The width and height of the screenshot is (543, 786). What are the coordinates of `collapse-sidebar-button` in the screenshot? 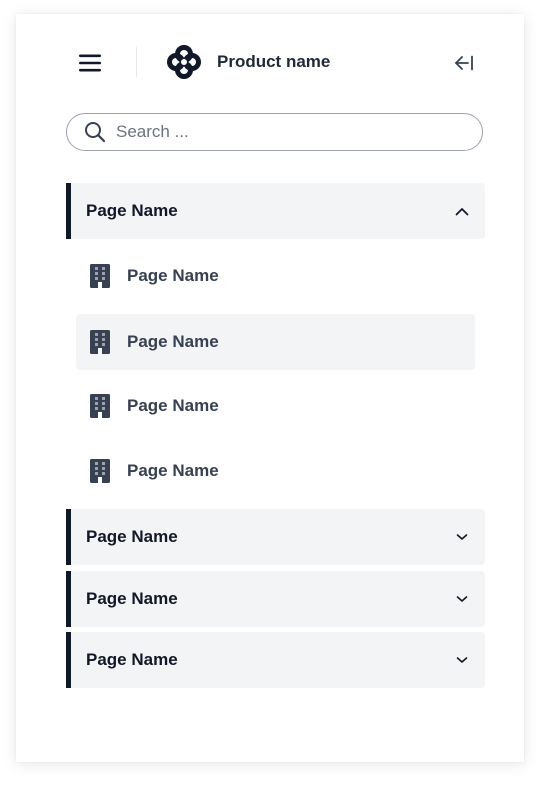 It's located at (464, 63).